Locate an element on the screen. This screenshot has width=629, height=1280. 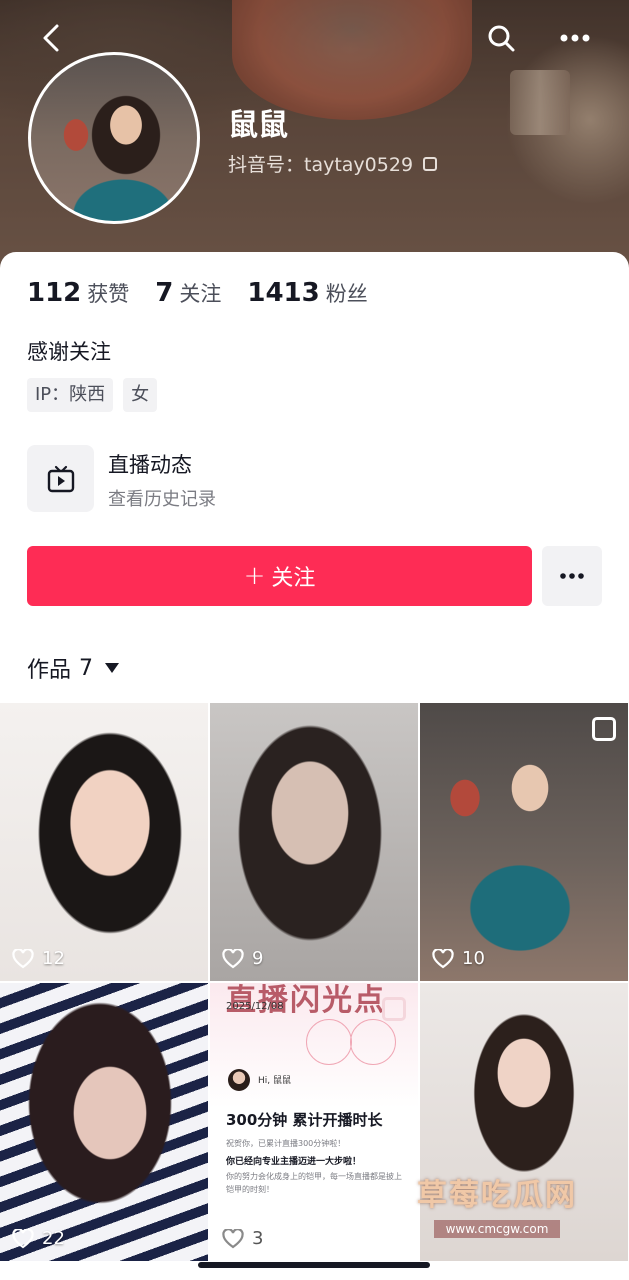
back-button is located at coordinates (52, 38).